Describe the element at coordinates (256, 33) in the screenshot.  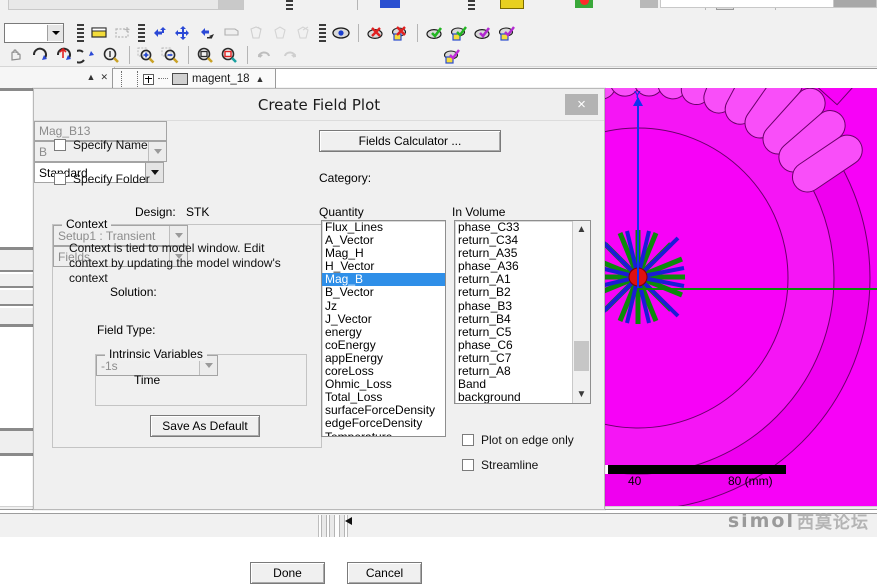
I see `shape-edit-icon` at that location.